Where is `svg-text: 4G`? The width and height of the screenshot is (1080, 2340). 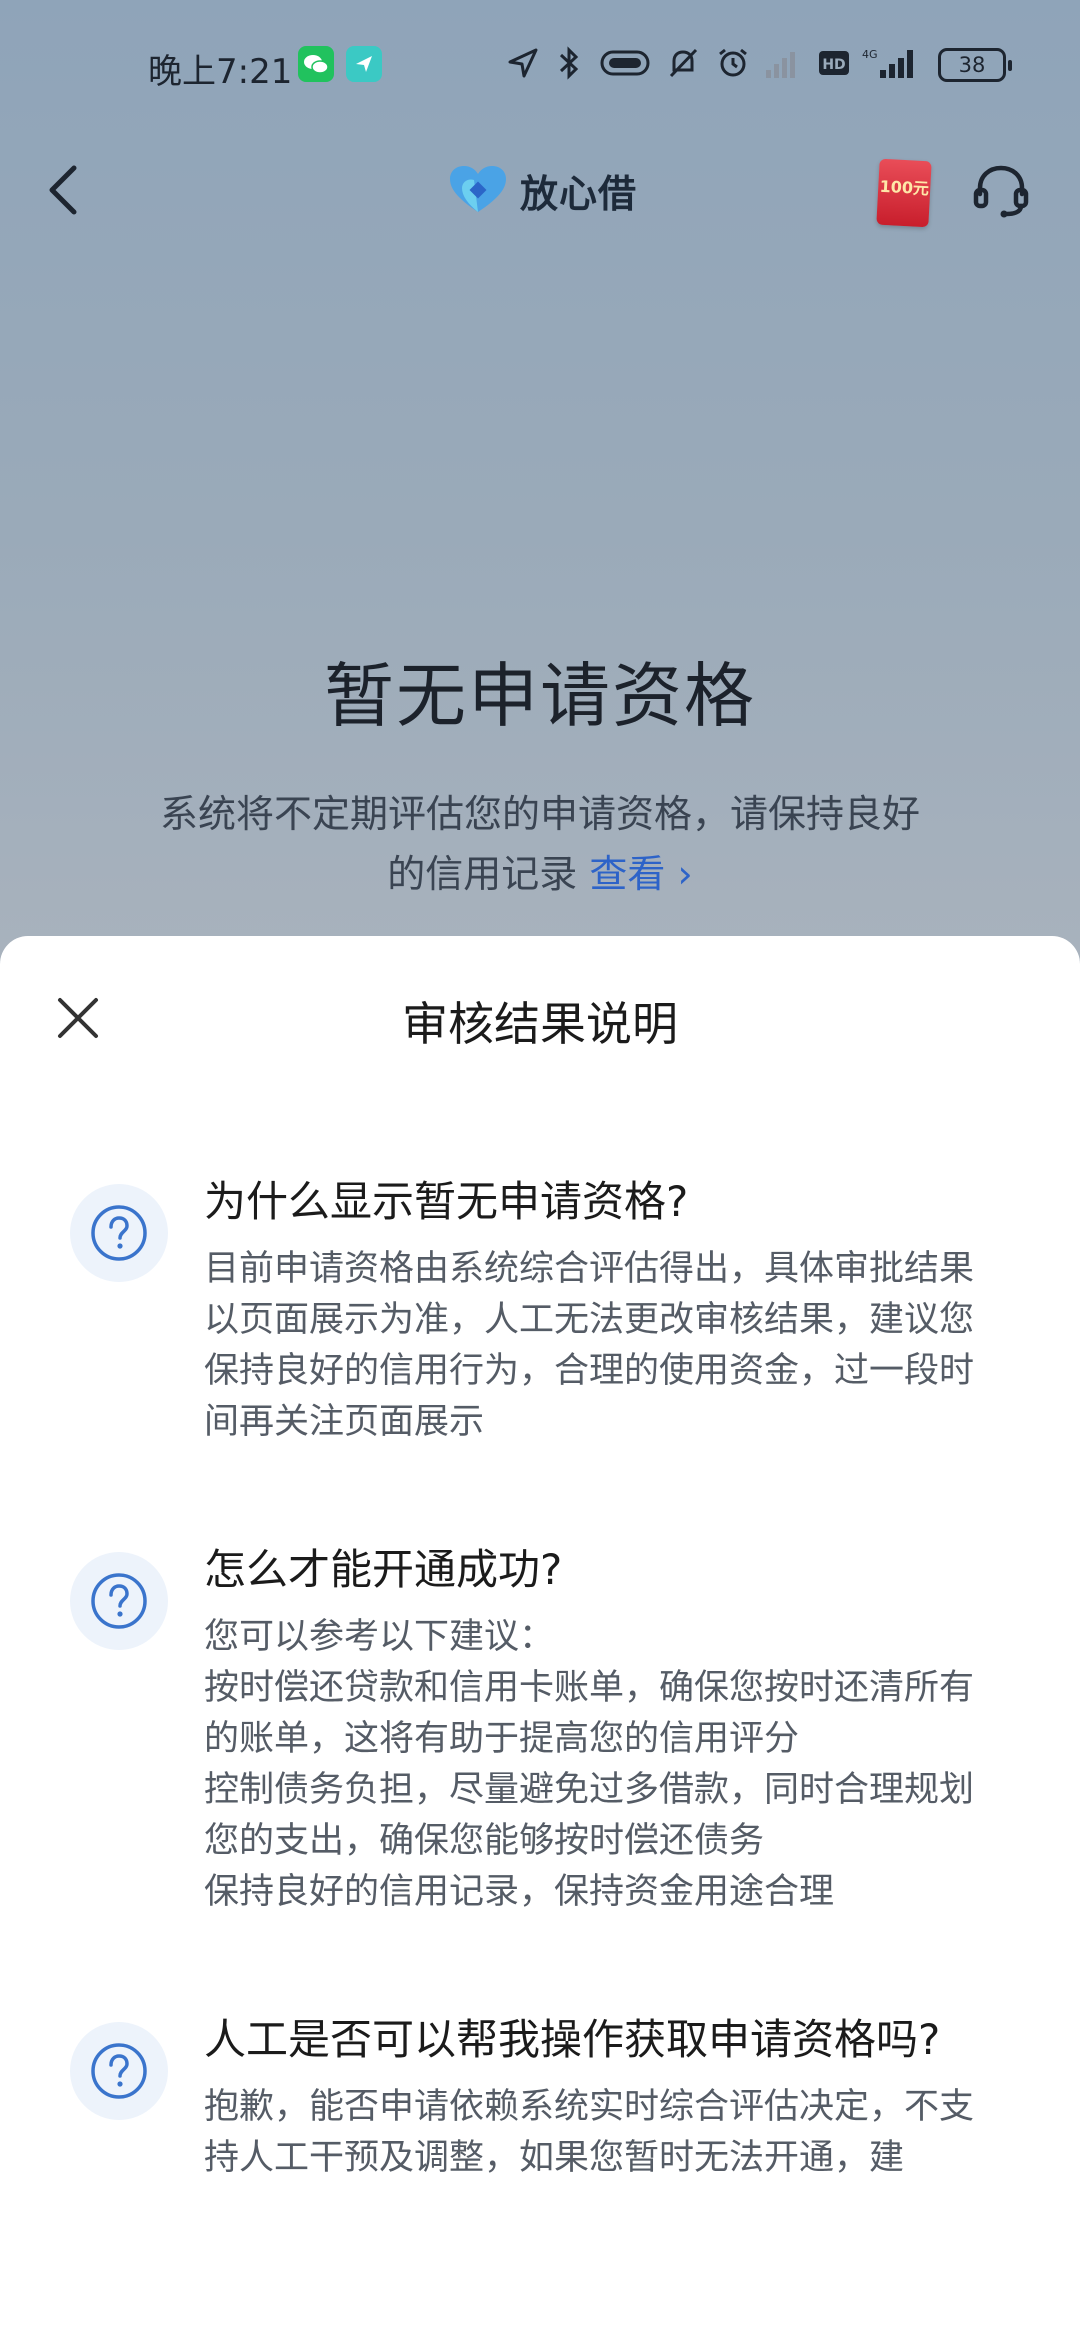 svg-text: 4G is located at coordinates (870, 54).